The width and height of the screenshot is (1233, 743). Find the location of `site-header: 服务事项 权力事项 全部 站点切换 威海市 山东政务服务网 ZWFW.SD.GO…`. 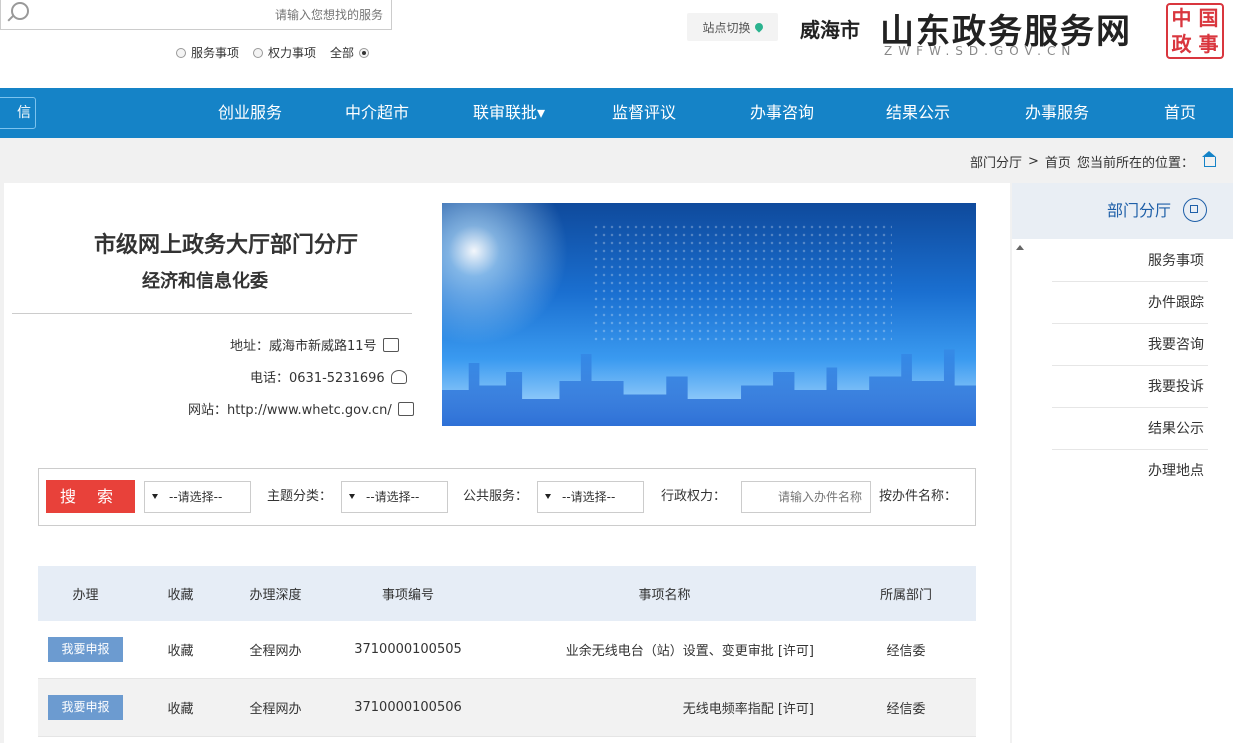

site-header: 服务事项 权力事项 全部 站点切换 威海市 山东政务服务网 ZWFW.SD.GO… is located at coordinates (616, 44).